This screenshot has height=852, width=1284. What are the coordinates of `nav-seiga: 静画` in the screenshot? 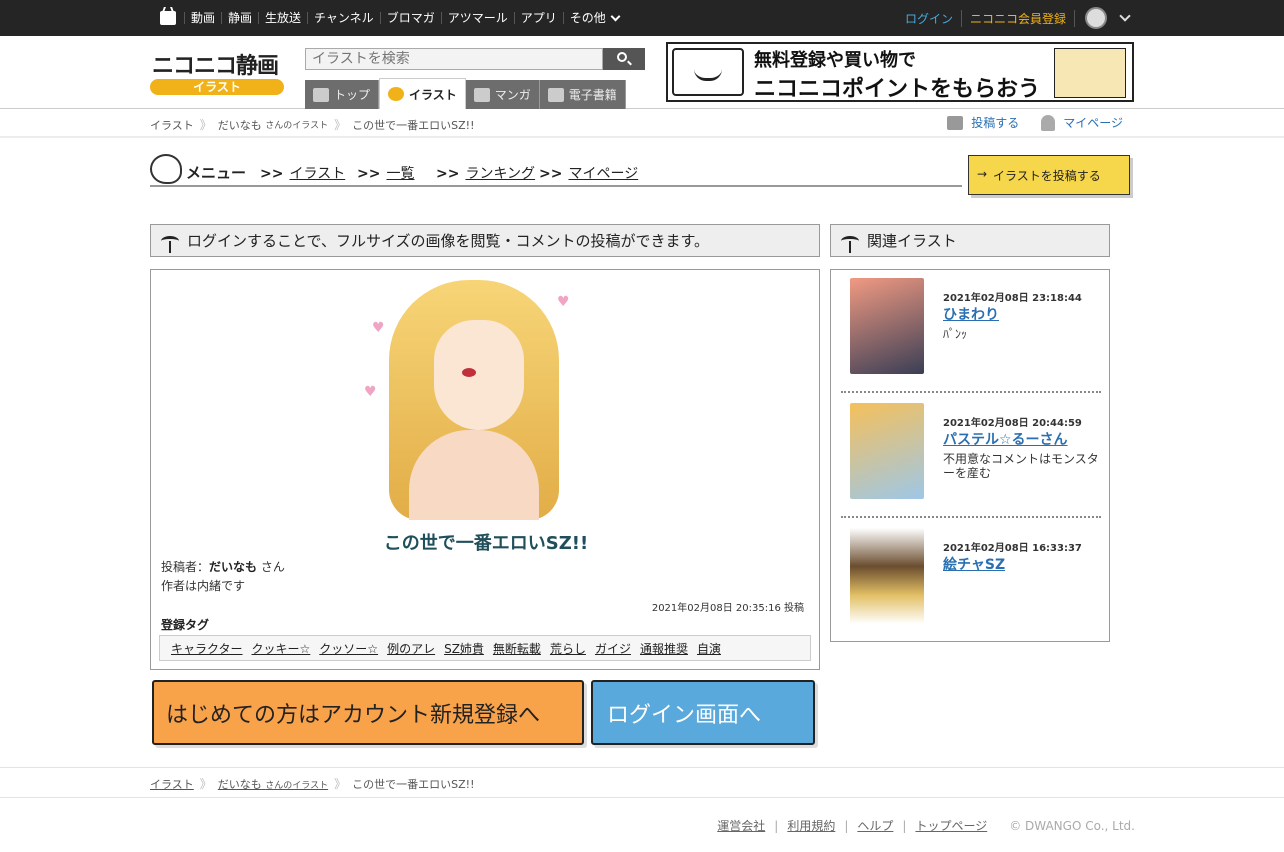 It's located at (239, 18).